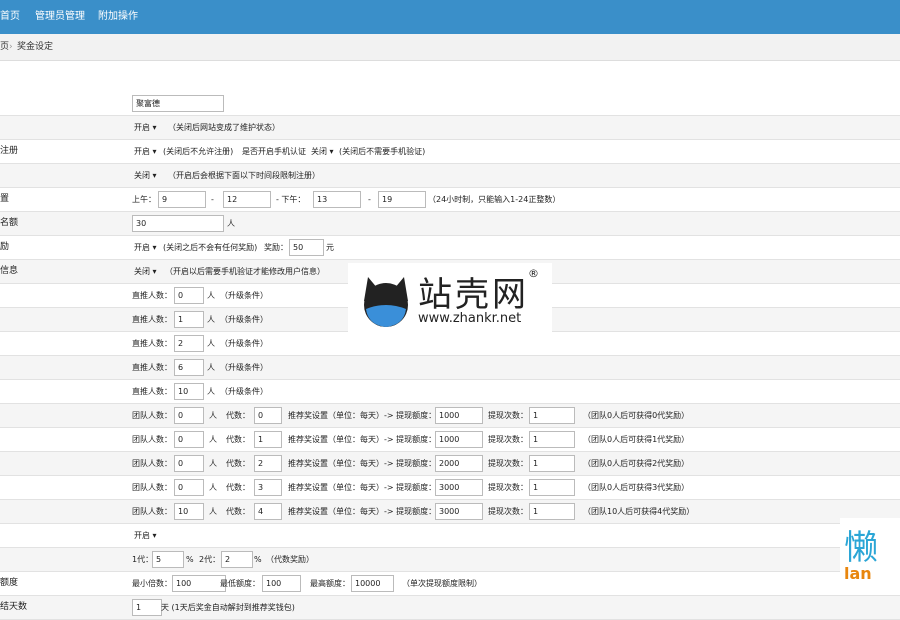 The height and width of the screenshot is (620, 900). Describe the element at coordinates (450, 47) in the screenshot. I see `breadcrumb: 页 › 奖金设定` at that location.